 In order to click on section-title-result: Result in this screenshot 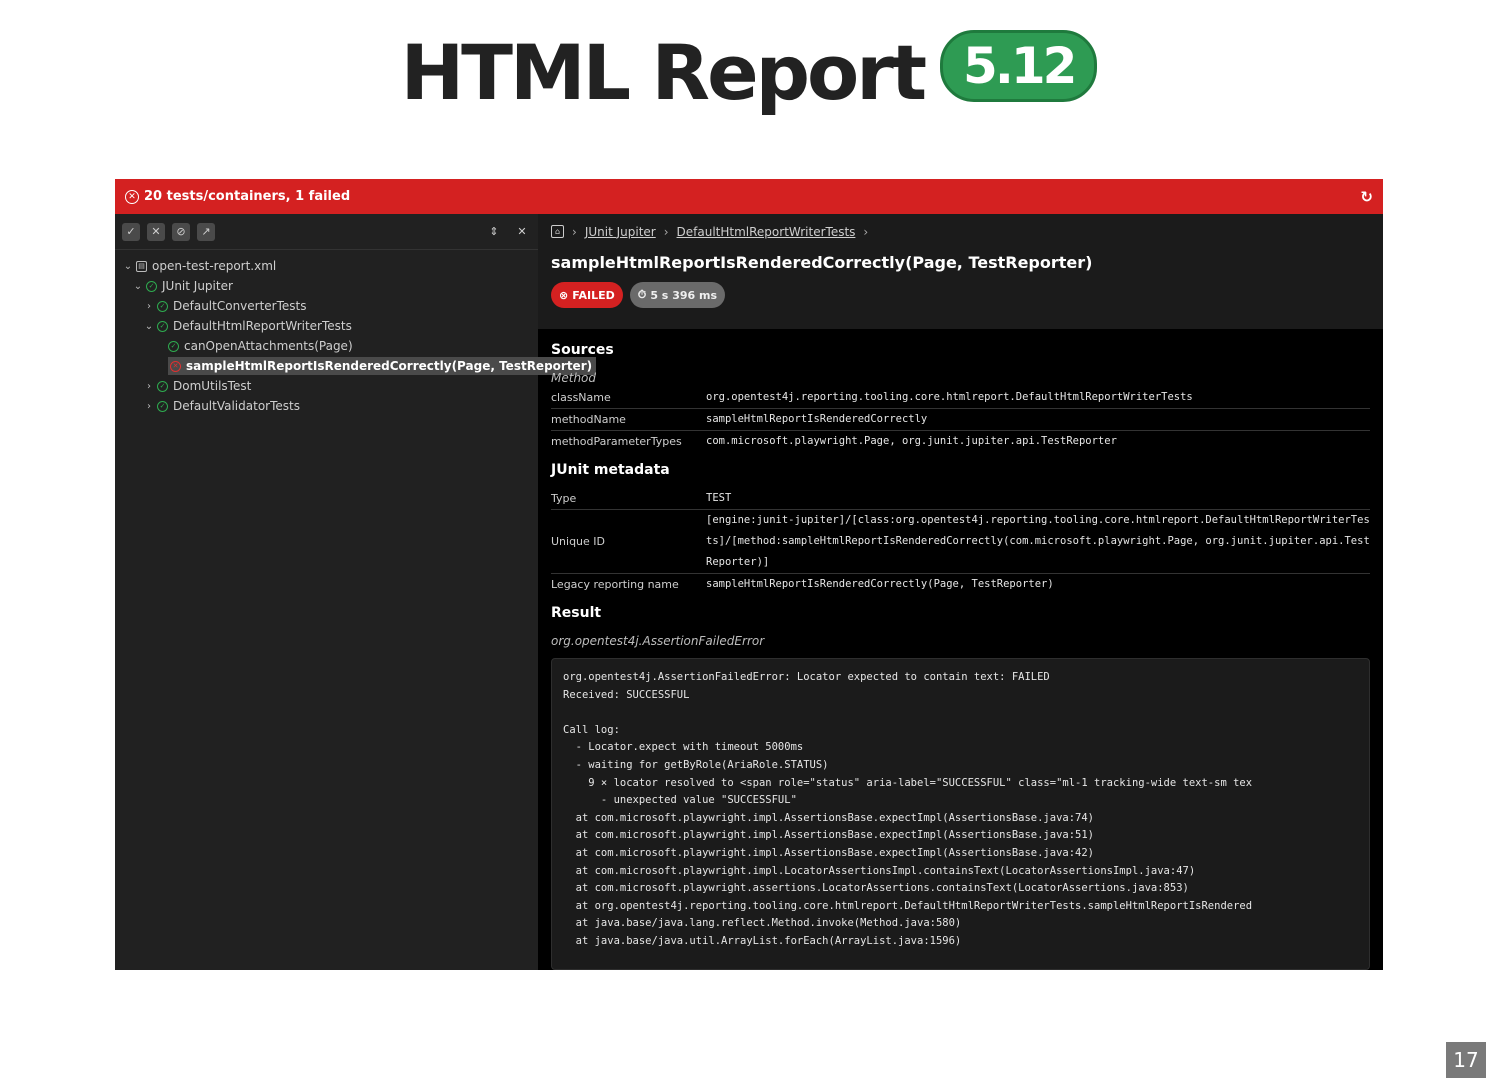, I will do `click(576, 613)`.